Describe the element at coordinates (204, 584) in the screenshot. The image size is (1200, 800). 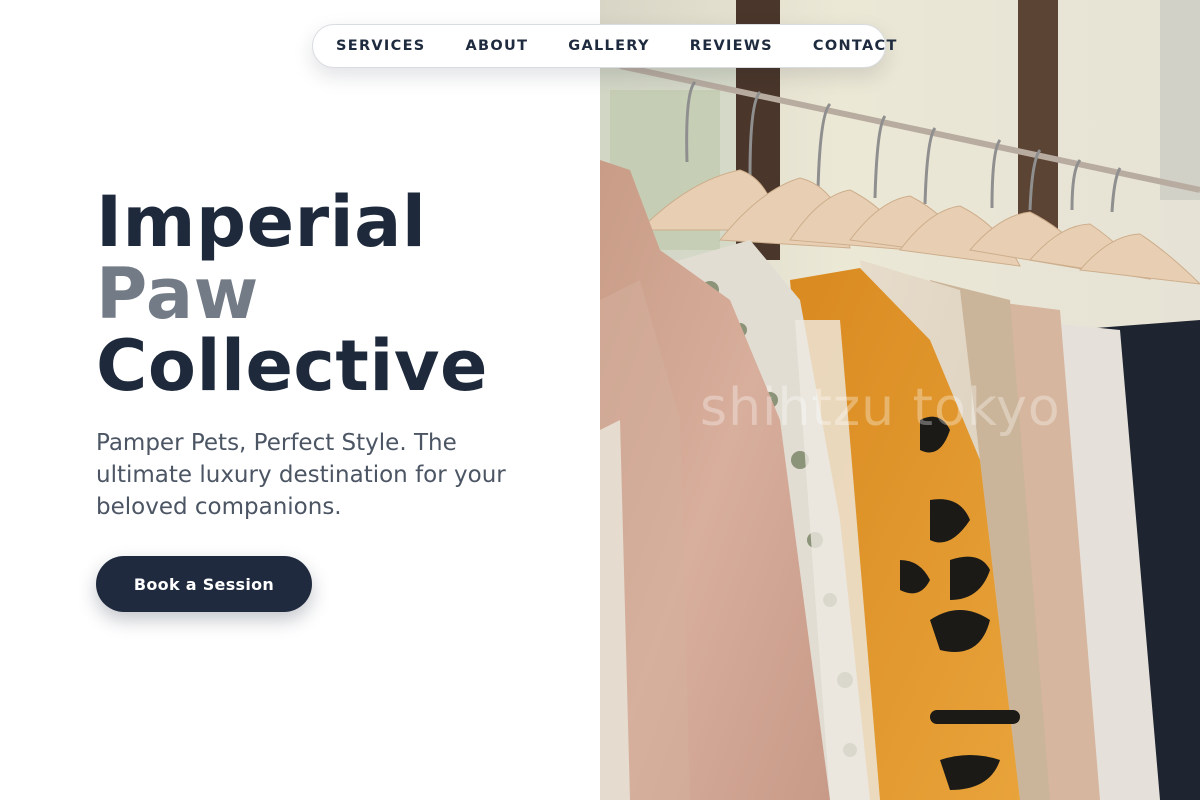
I see `book-session-button: Book a Session` at that location.